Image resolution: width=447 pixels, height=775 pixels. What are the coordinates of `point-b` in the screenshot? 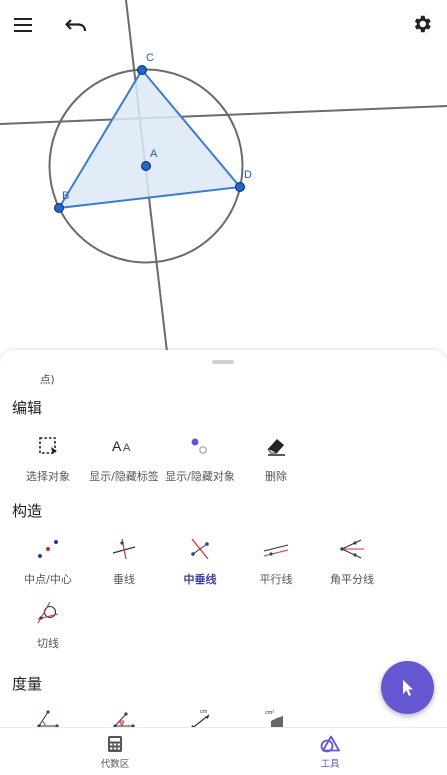 It's located at (59, 208).